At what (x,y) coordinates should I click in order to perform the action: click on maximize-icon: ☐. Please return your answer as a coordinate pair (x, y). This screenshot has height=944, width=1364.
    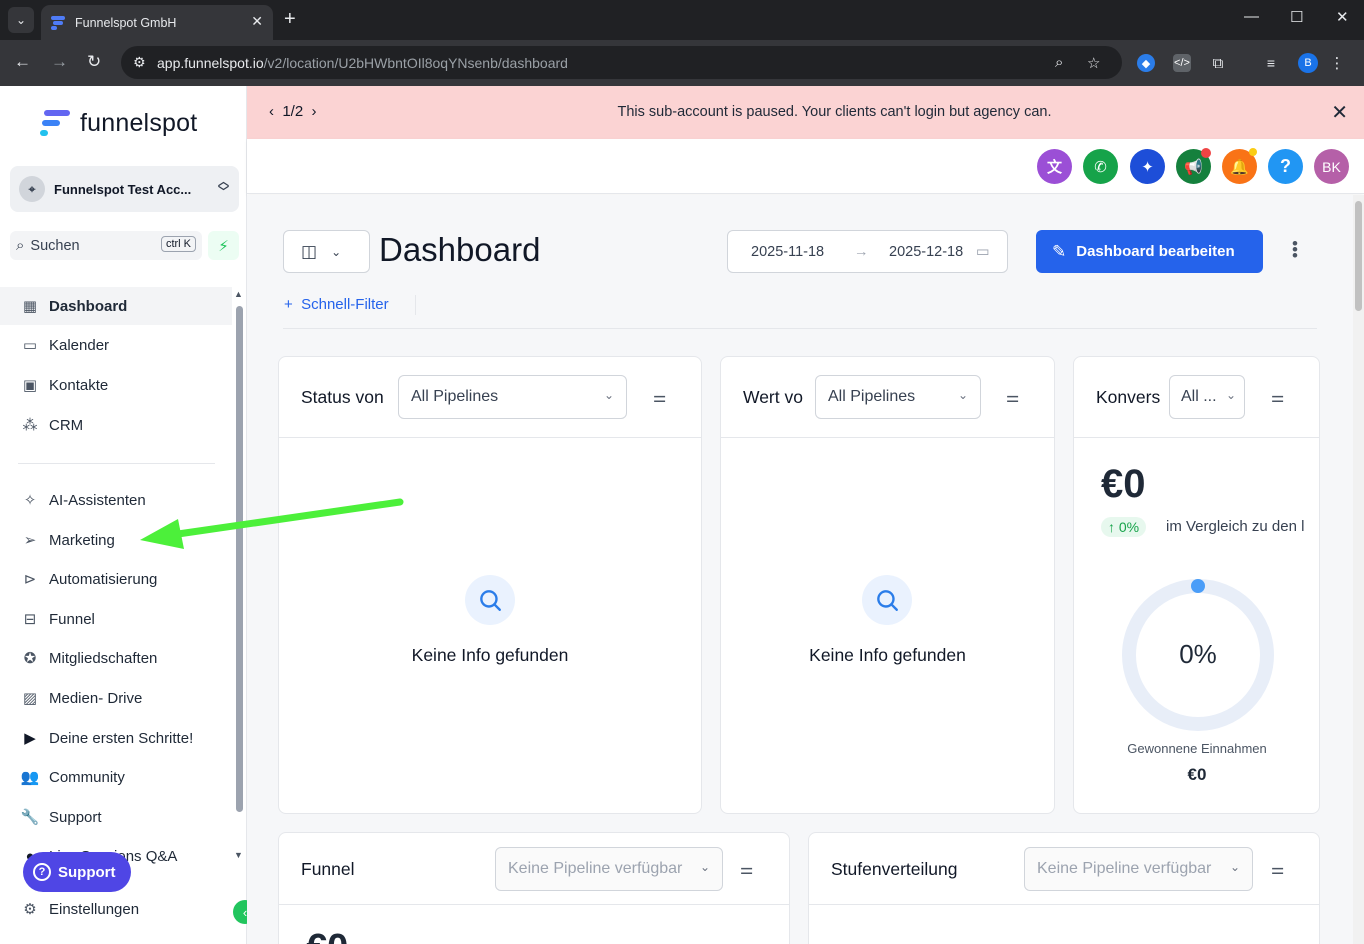
    Looking at the image, I should click on (1296, 17).